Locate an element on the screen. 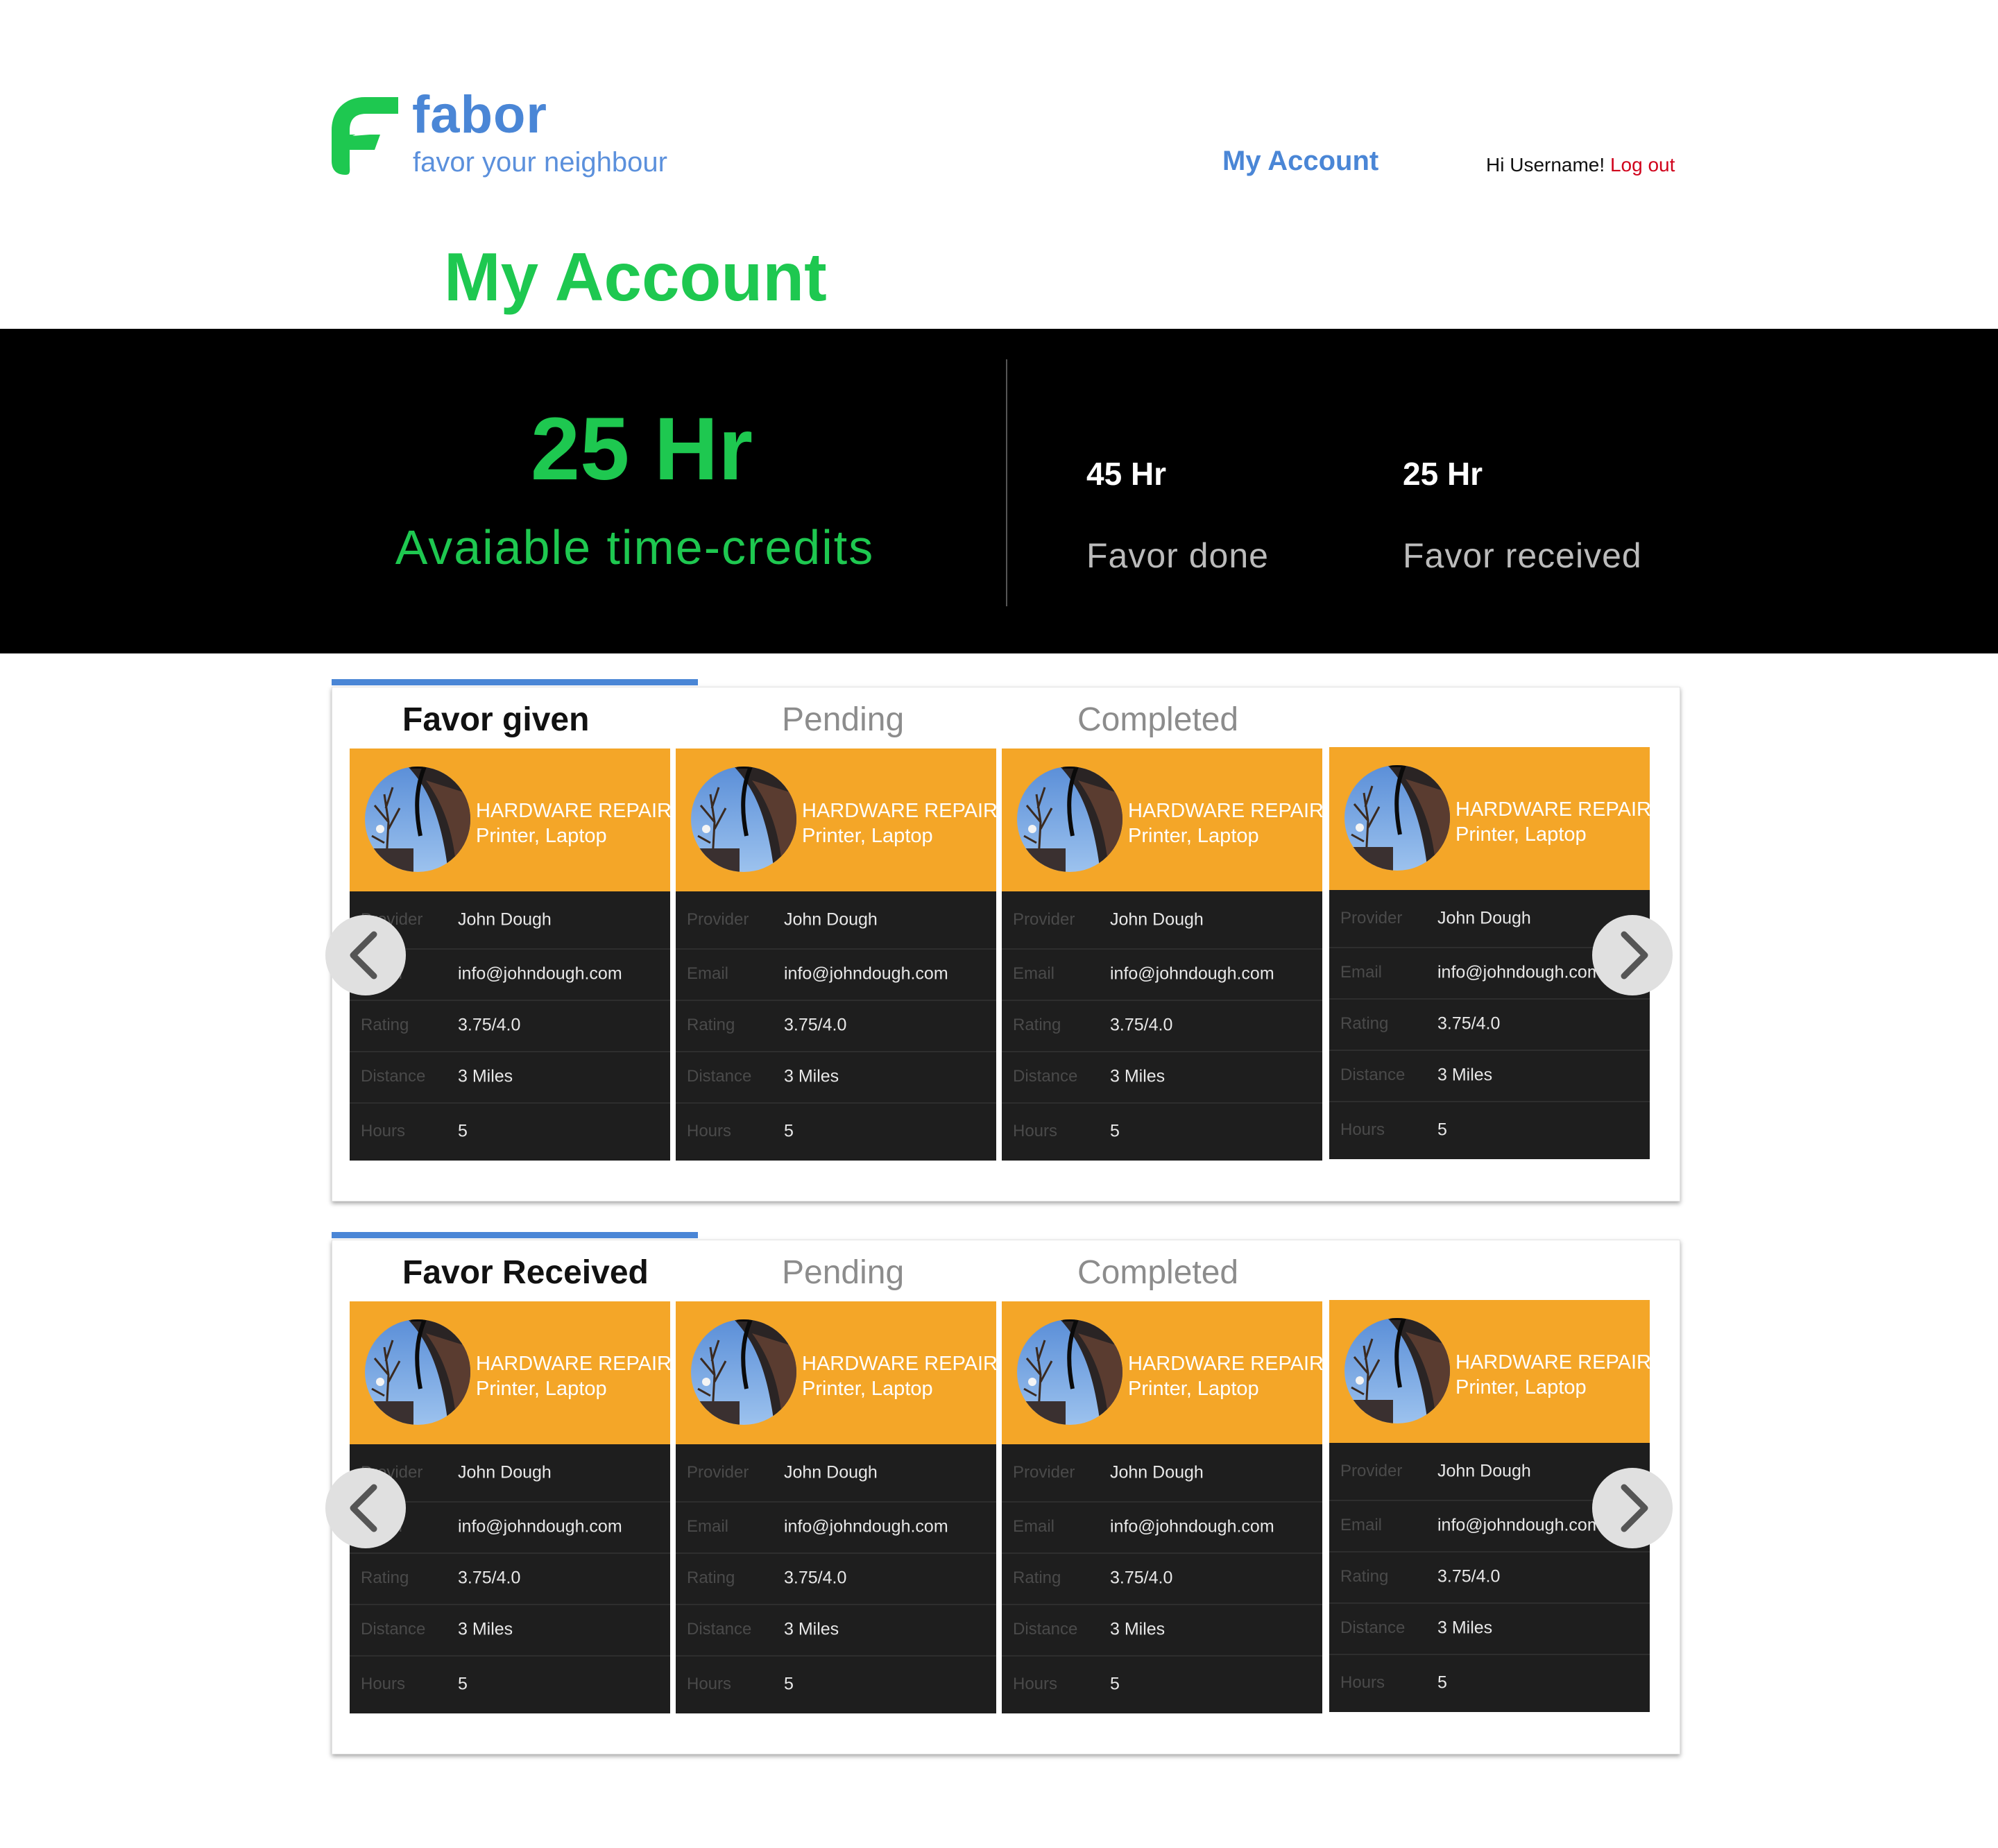 The width and height of the screenshot is (1998, 1848). page-title: My Account is located at coordinates (635, 277).